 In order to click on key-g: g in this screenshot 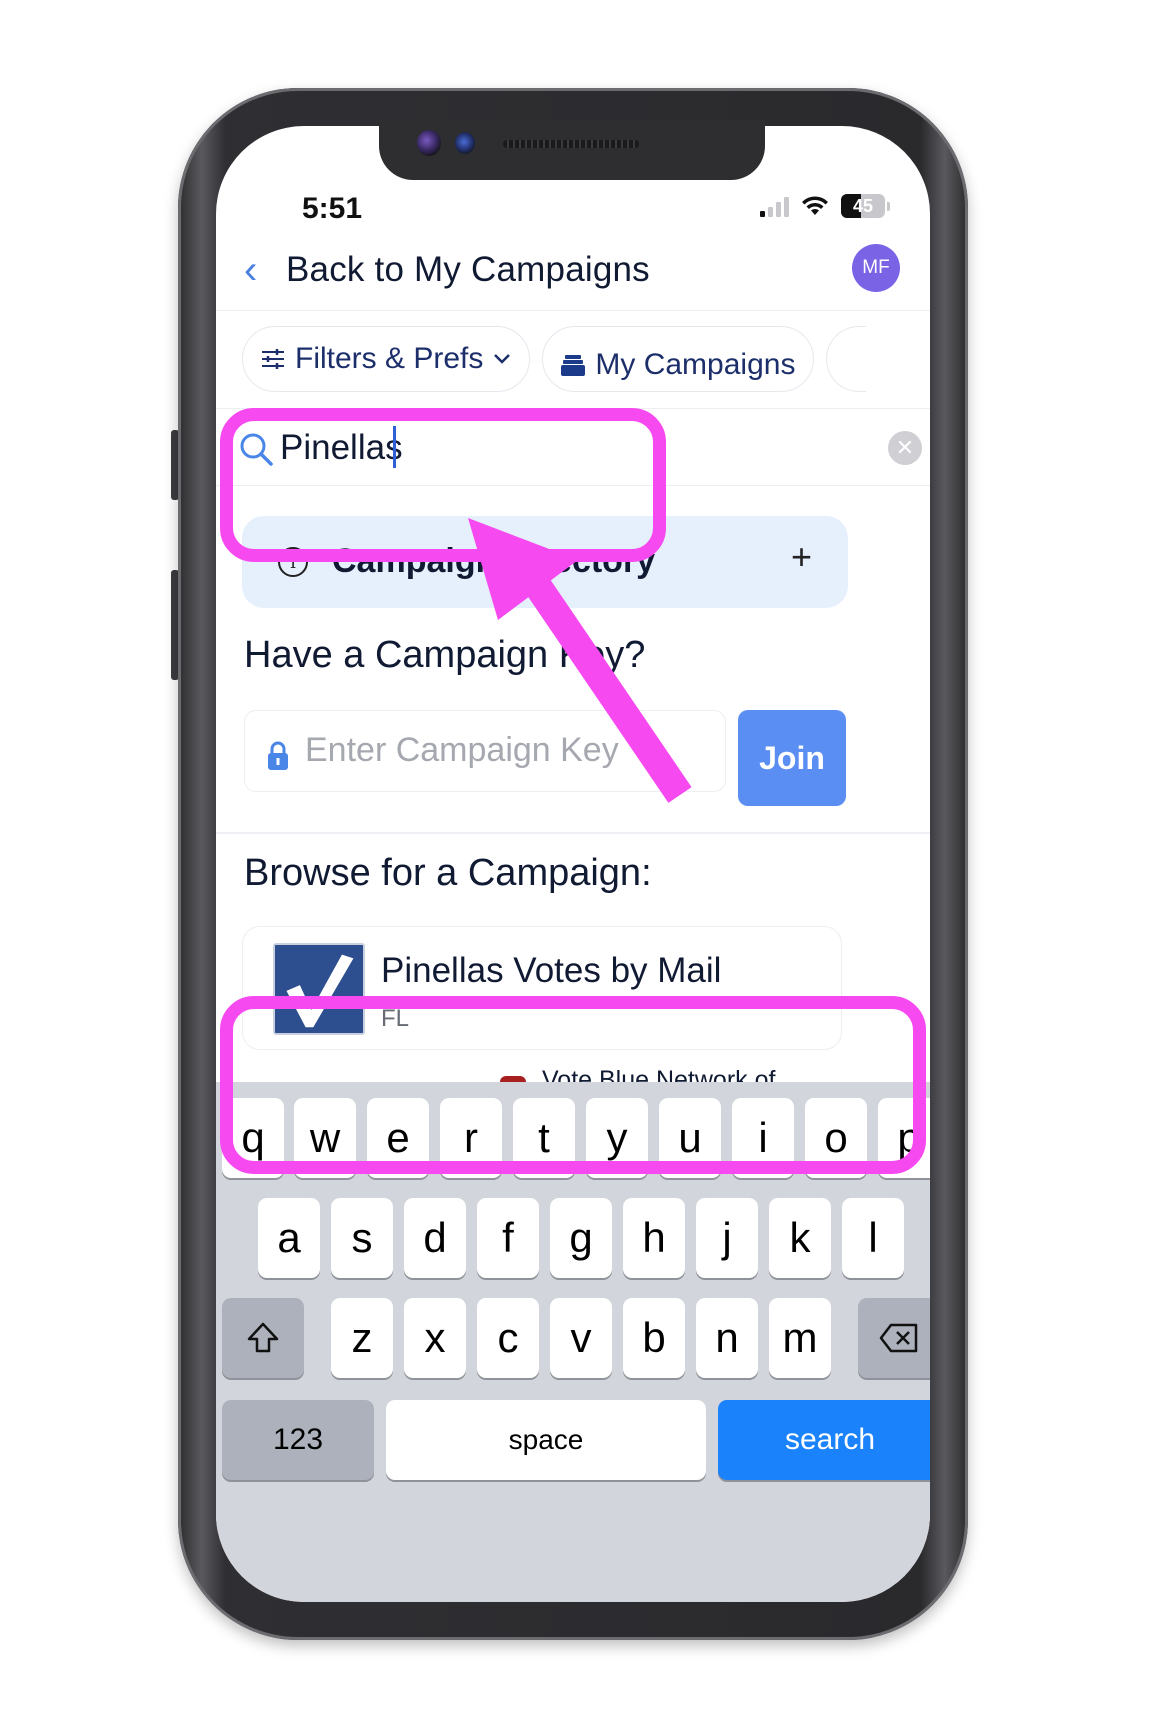, I will do `click(581, 1238)`.